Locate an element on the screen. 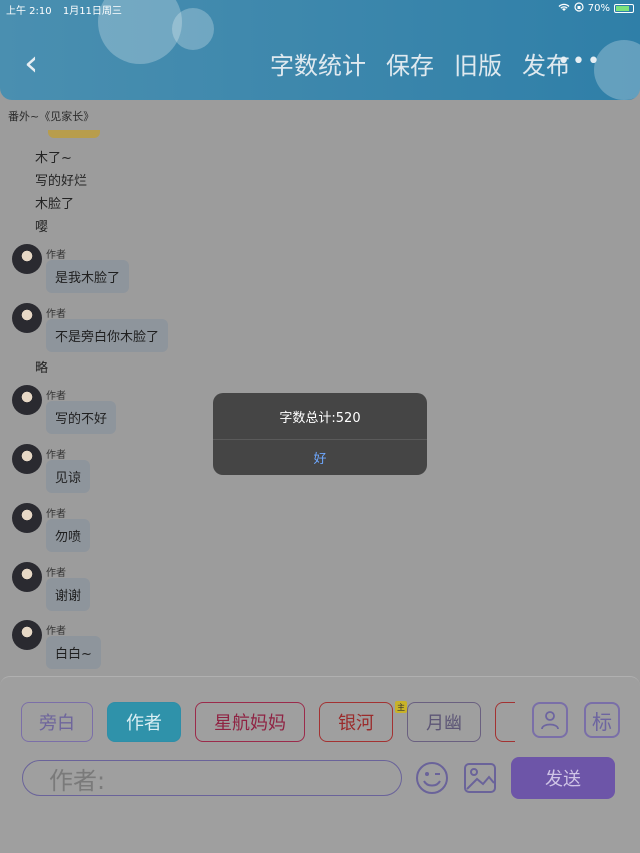 The width and height of the screenshot is (640, 853). narration-line: 写的好烂 is located at coordinates (61, 181).